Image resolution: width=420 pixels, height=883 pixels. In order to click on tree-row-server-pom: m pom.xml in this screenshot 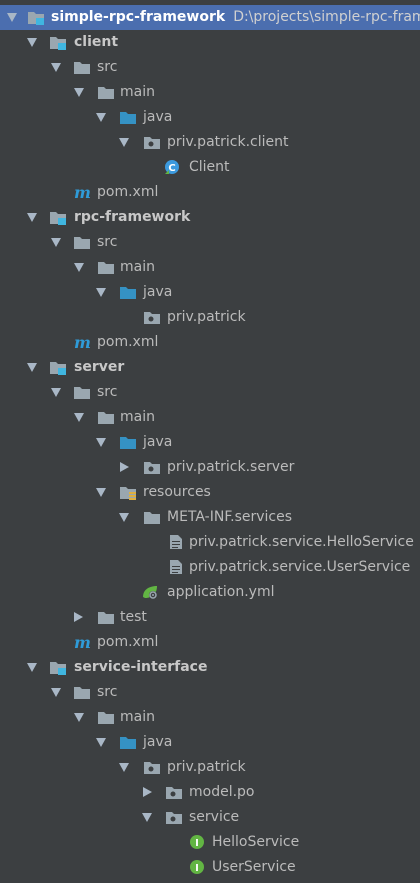, I will do `click(210, 642)`.